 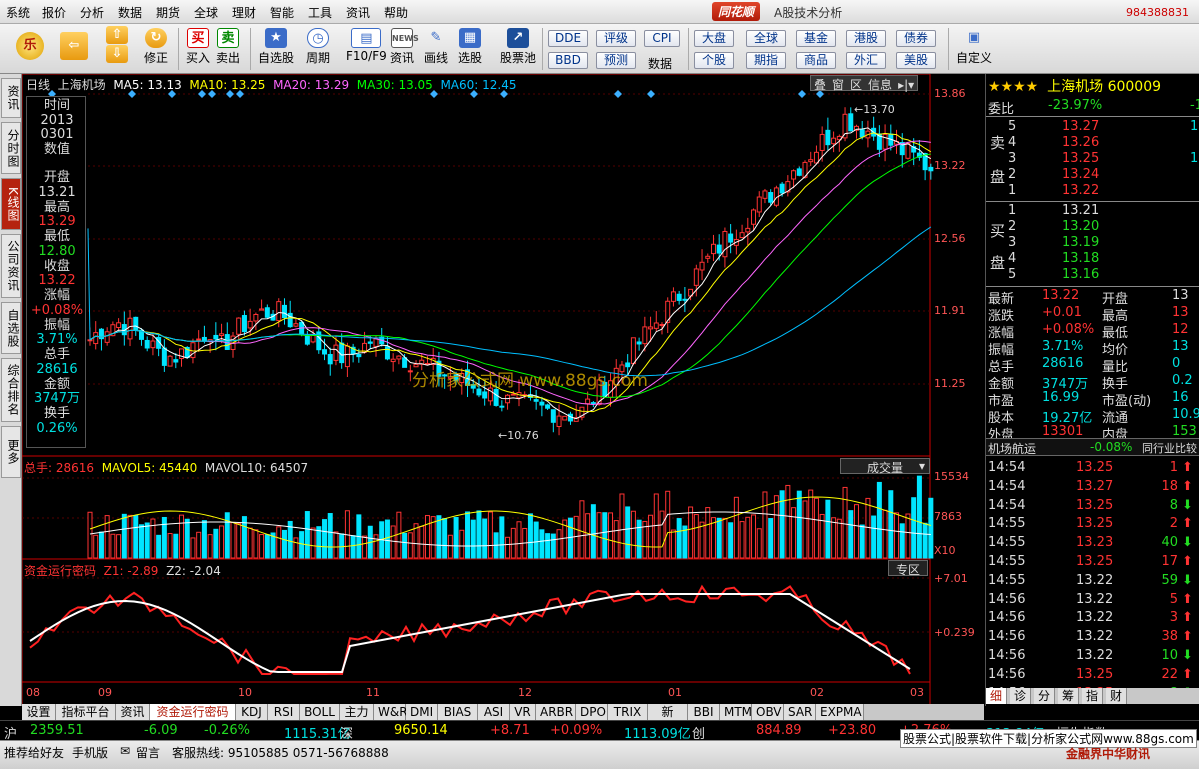 What do you see at coordinates (1117, 696) in the screenshot?
I see `quote-tab-5: 财` at bounding box center [1117, 696].